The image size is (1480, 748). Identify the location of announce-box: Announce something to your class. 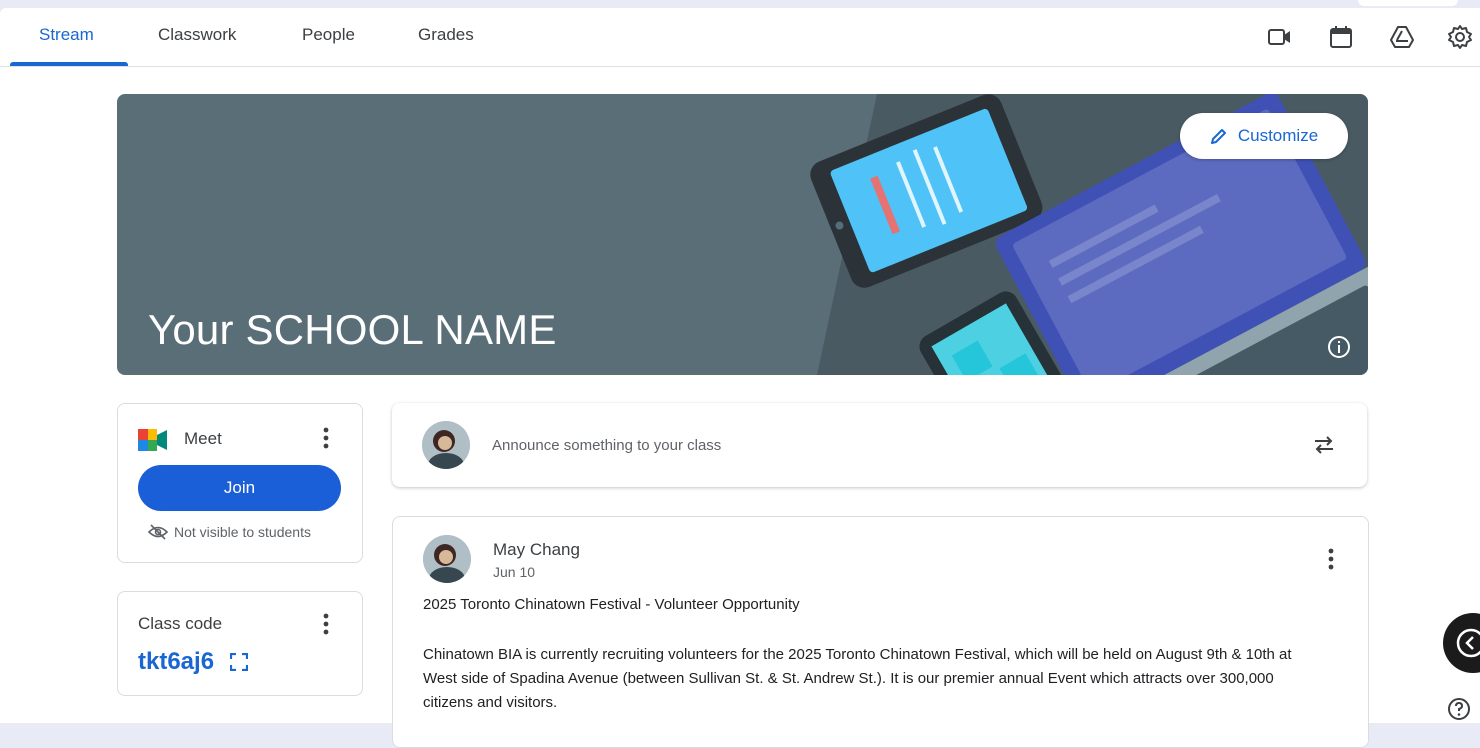
(879, 445).